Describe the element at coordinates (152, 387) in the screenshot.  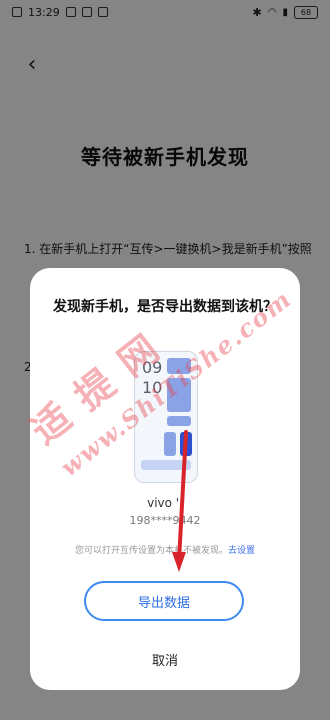
I see `phone-clock-minute: 10` at that location.